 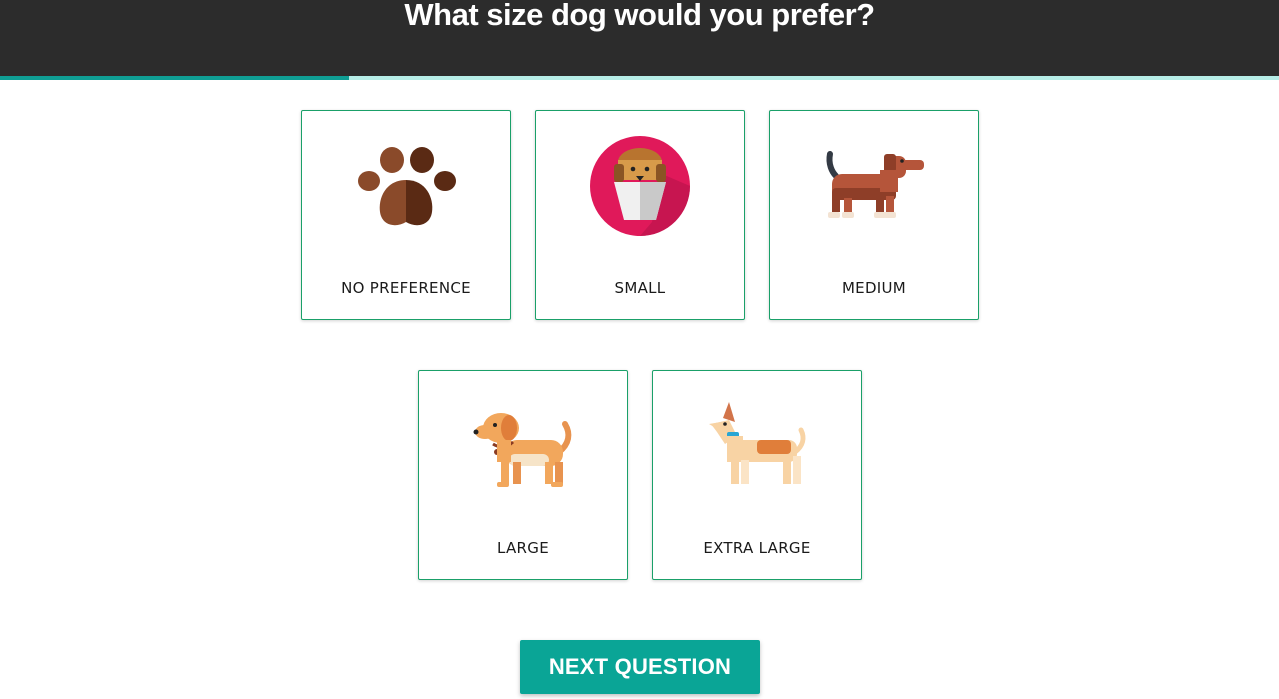 I want to click on small-dog-icon, so click(x=640, y=186).